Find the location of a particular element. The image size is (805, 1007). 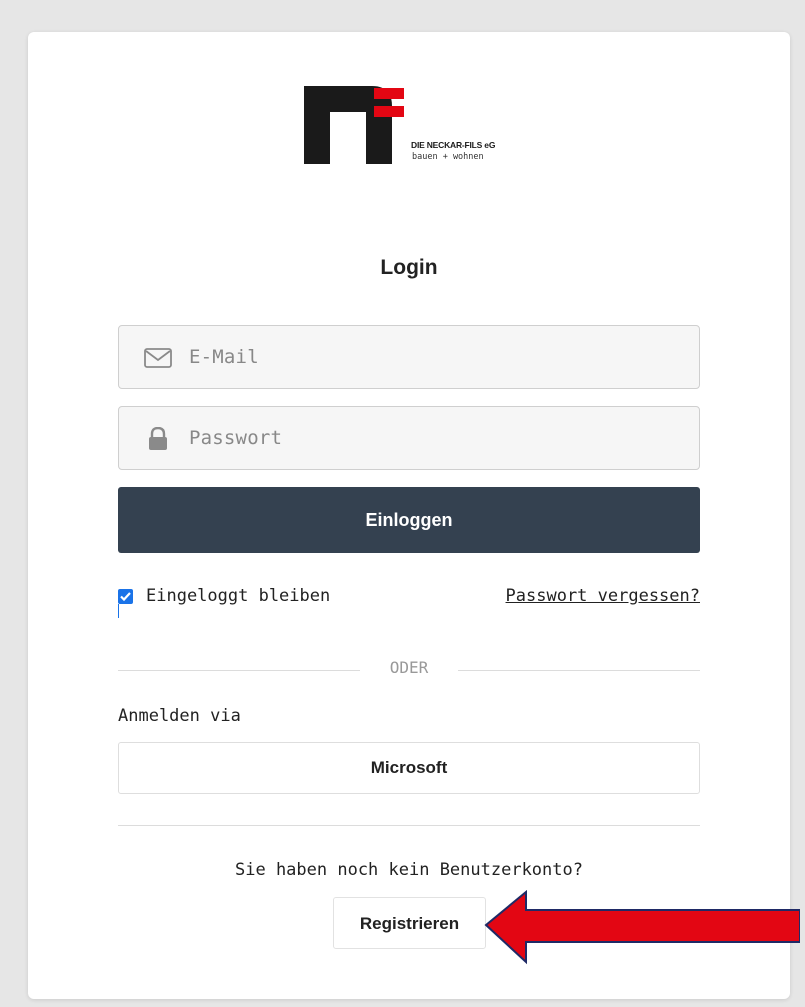

remember-checkbox is located at coordinates (125, 596).